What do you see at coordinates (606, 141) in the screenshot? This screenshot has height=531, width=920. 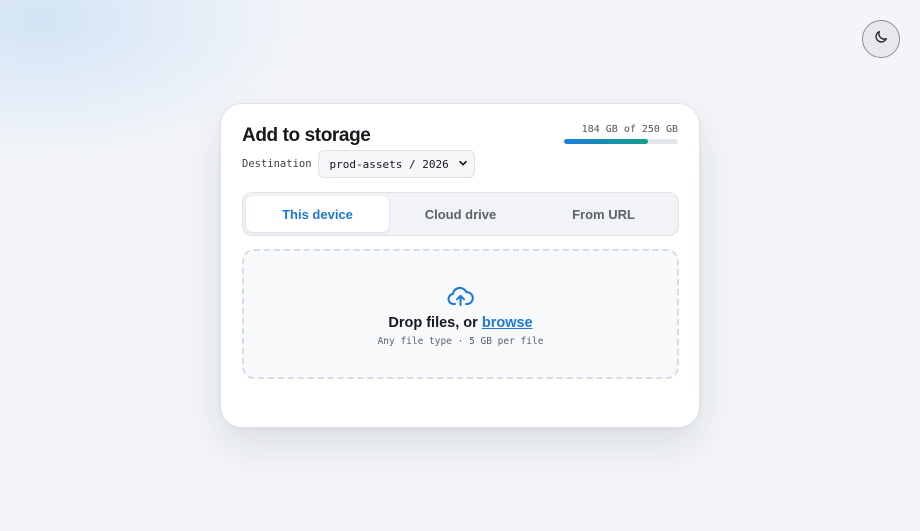 I see `quota-bar-fill` at bounding box center [606, 141].